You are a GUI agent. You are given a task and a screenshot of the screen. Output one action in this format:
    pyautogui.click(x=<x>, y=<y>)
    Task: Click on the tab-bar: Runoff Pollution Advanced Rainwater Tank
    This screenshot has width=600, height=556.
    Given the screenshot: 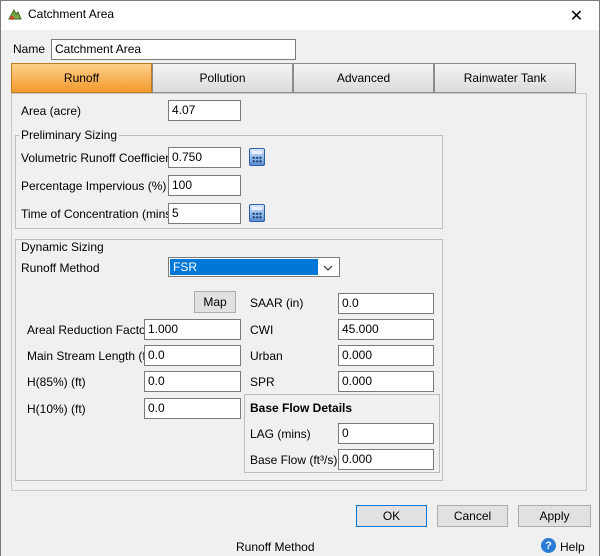 What is the action you would take?
    pyautogui.click(x=293, y=78)
    